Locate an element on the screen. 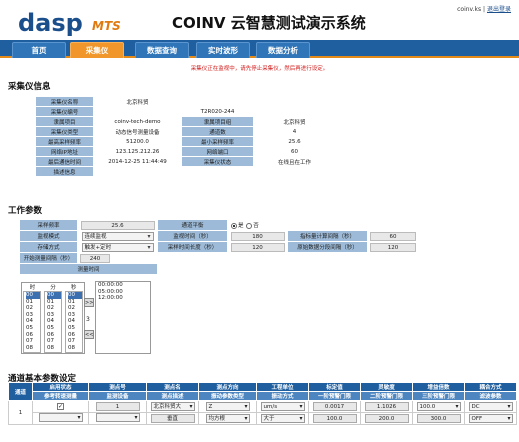  info-value: 在线且在工作 is located at coordinates (294, 161).